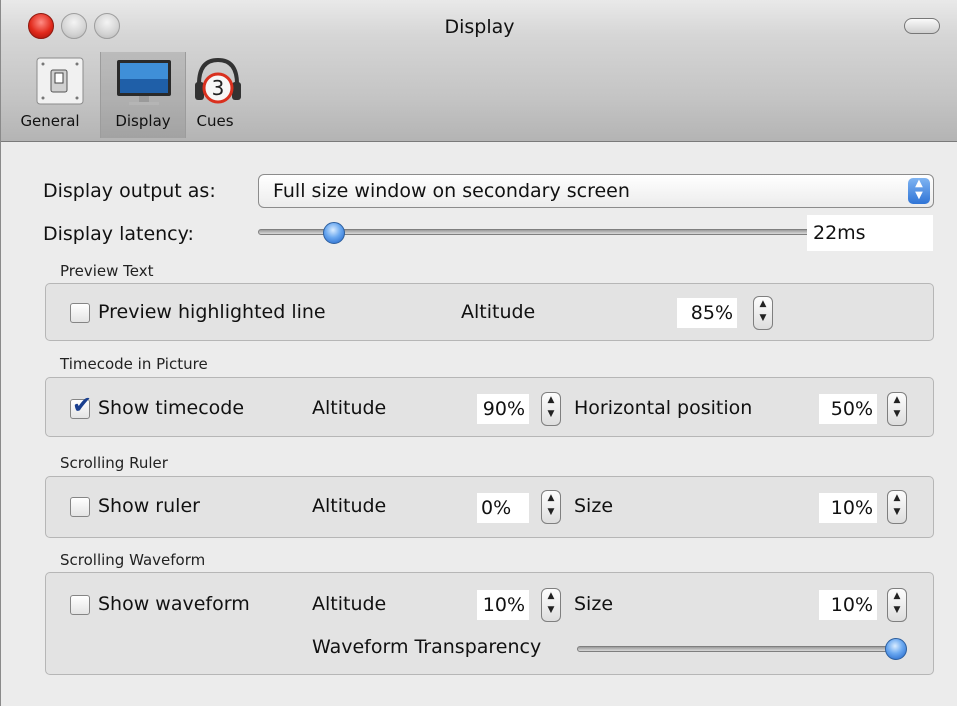 This screenshot has height=706, width=957. I want to click on horizontal-position-label: Horizontal position, so click(663, 408).